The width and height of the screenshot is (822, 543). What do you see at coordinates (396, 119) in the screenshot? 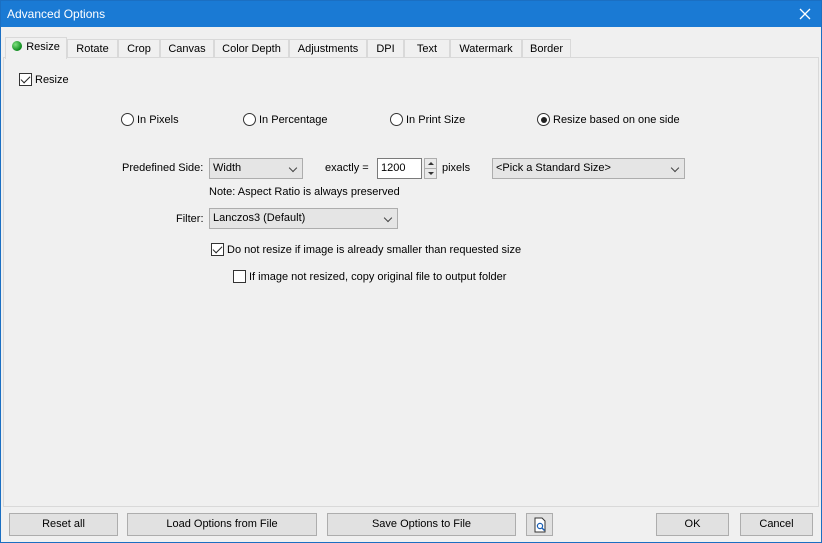
I see `mode-in-print-size-radio` at bounding box center [396, 119].